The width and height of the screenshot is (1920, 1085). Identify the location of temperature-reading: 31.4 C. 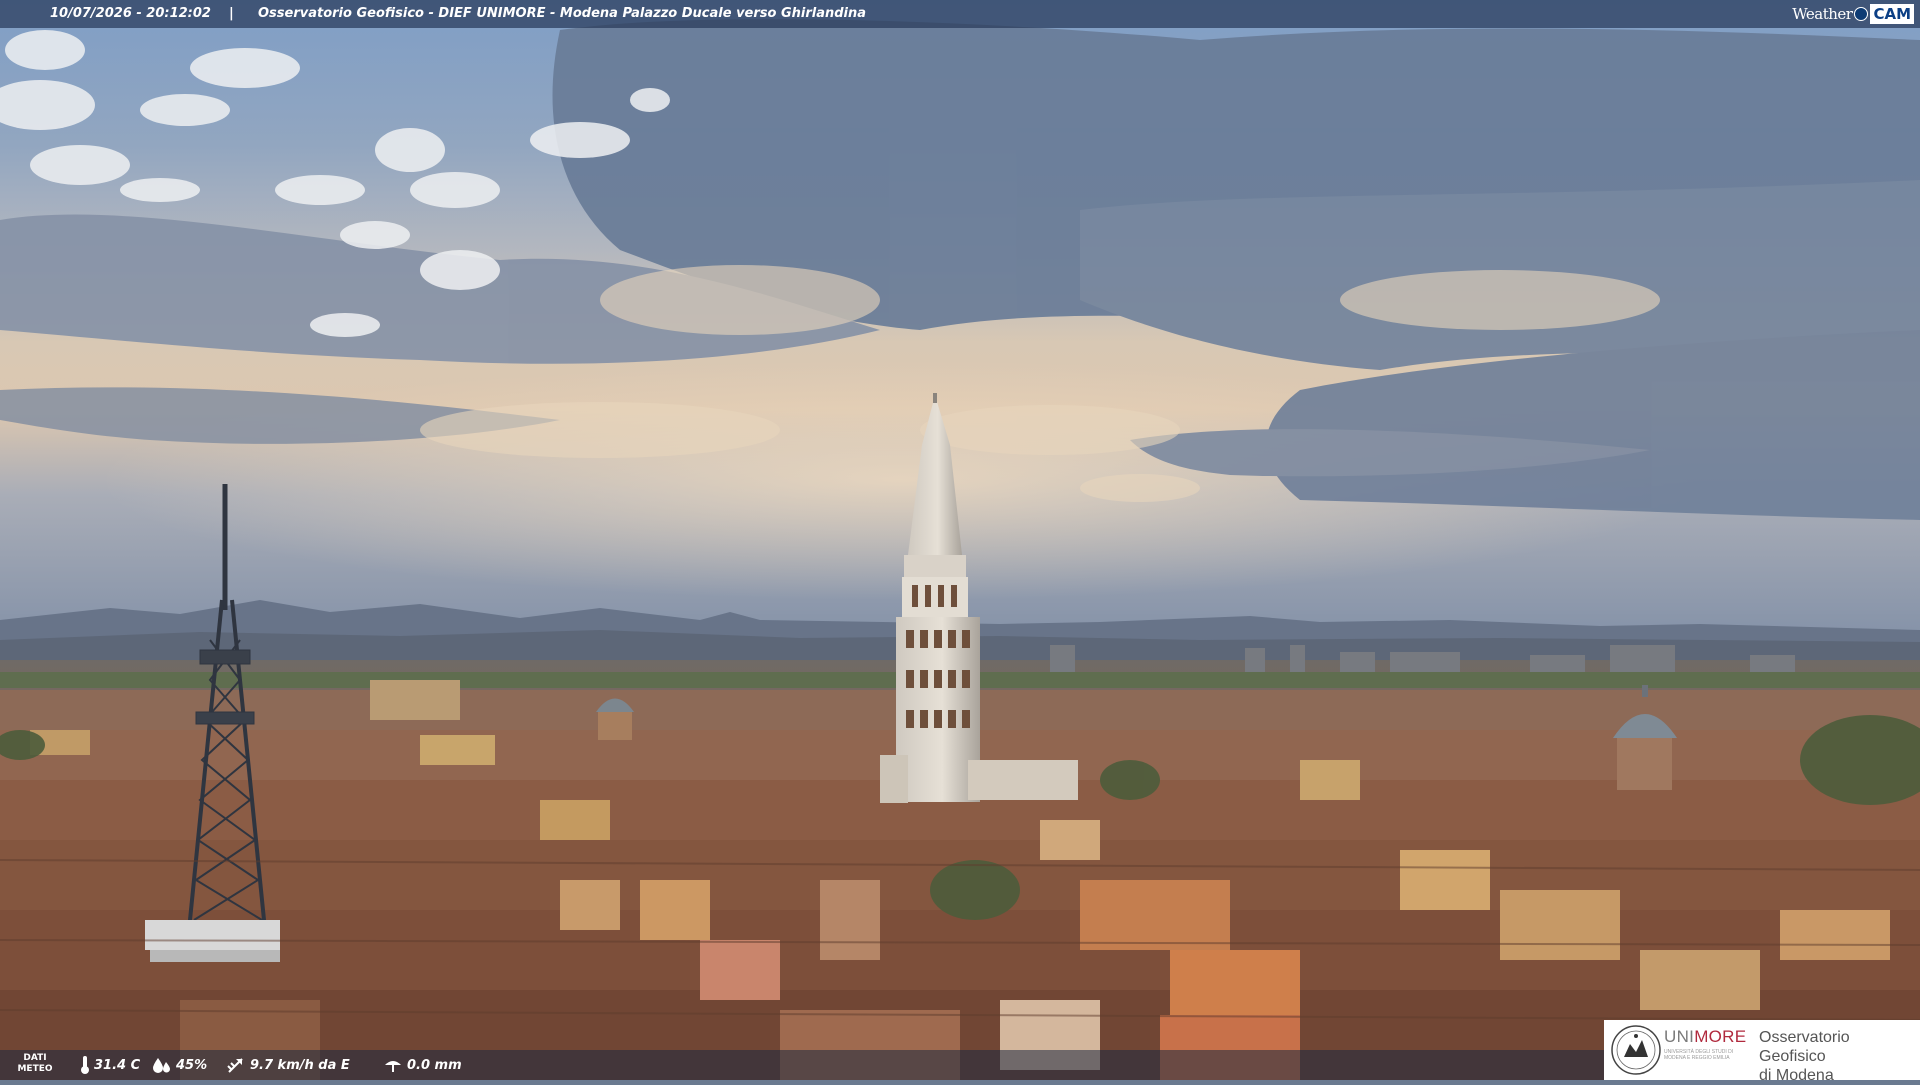
(110, 1065).